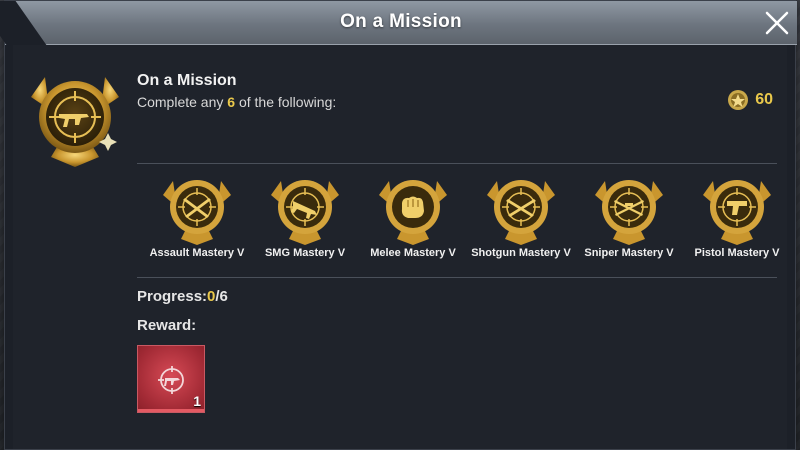  I want to click on progress-text: Progress:0/6, so click(182, 296).